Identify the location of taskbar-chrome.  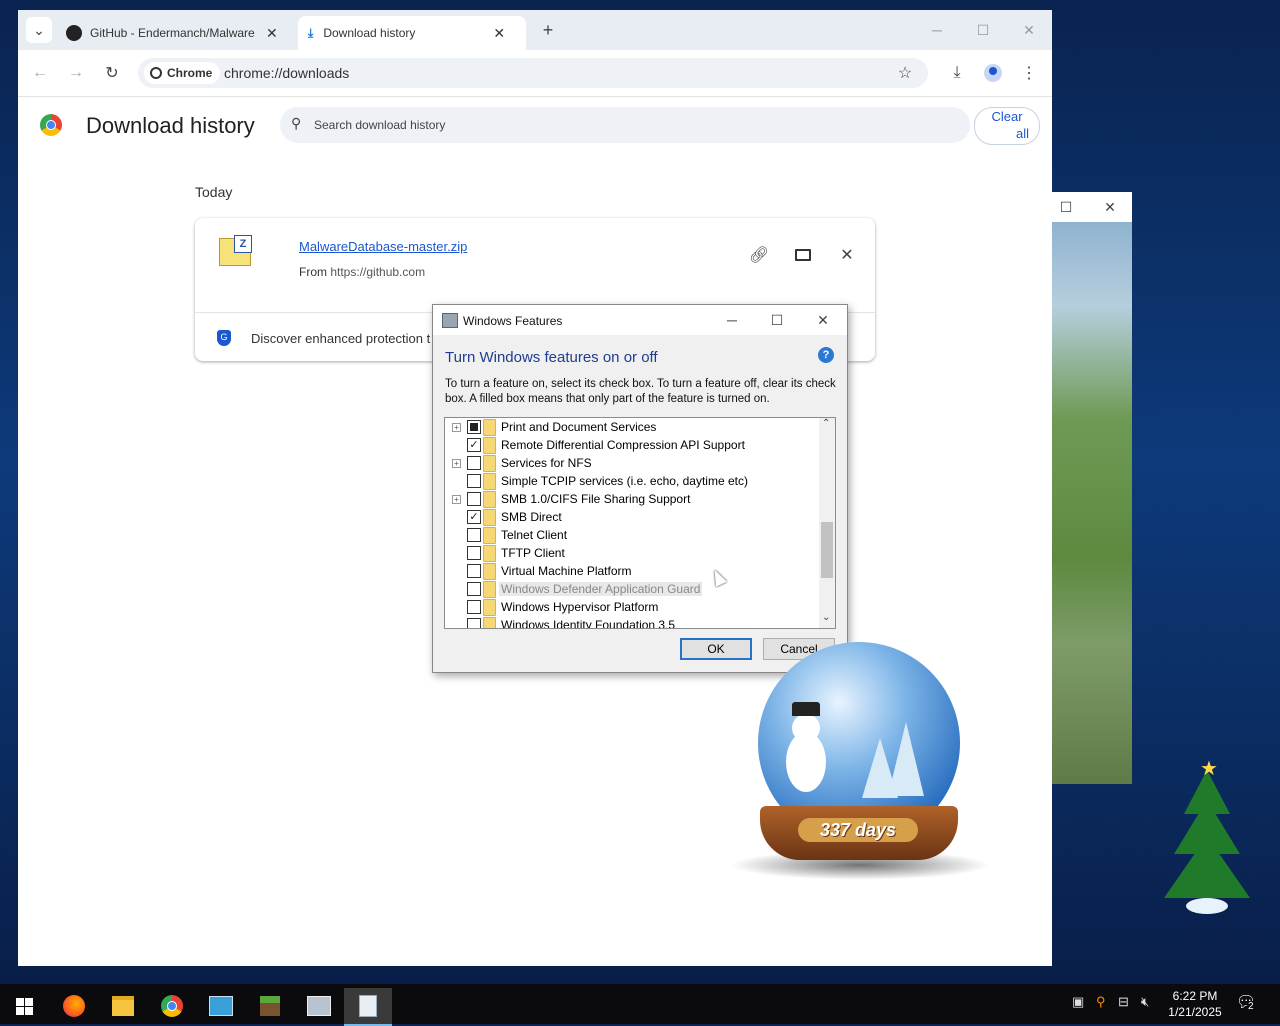
(172, 1006).